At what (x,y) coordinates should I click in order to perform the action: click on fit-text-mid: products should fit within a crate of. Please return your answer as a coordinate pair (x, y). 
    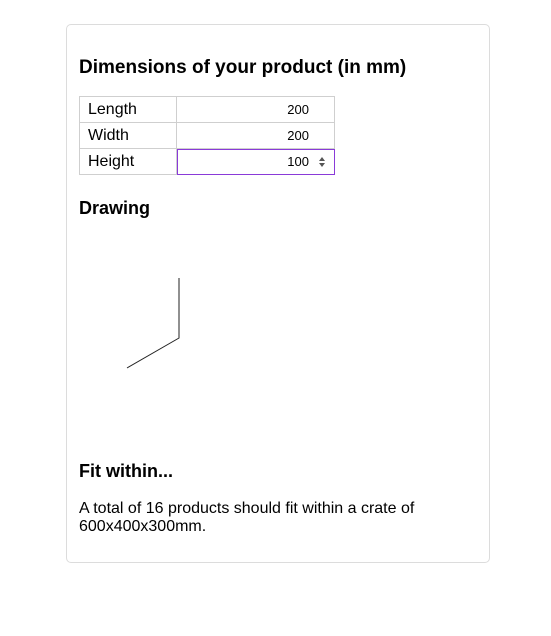
    Looking at the image, I should click on (289, 508).